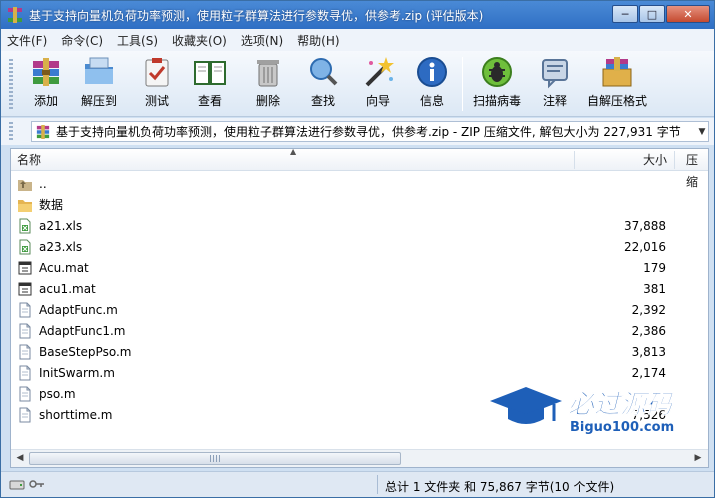 The height and width of the screenshot is (498, 715). Describe the element at coordinates (57, 393) in the screenshot. I see `file-name: pso.m` at that location.